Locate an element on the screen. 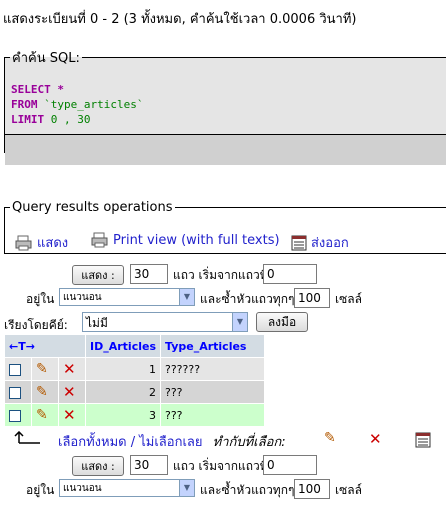 The width and height of the screenshot is (446, 510). cell-id-articles: 2 is located at coordinates (123, 392).